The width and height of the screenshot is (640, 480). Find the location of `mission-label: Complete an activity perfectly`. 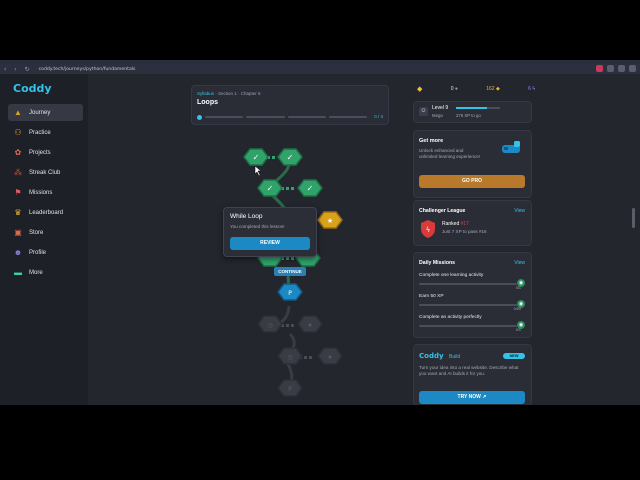

mission-label: Complete an activity perfectly is located at coordinates (450, 317).